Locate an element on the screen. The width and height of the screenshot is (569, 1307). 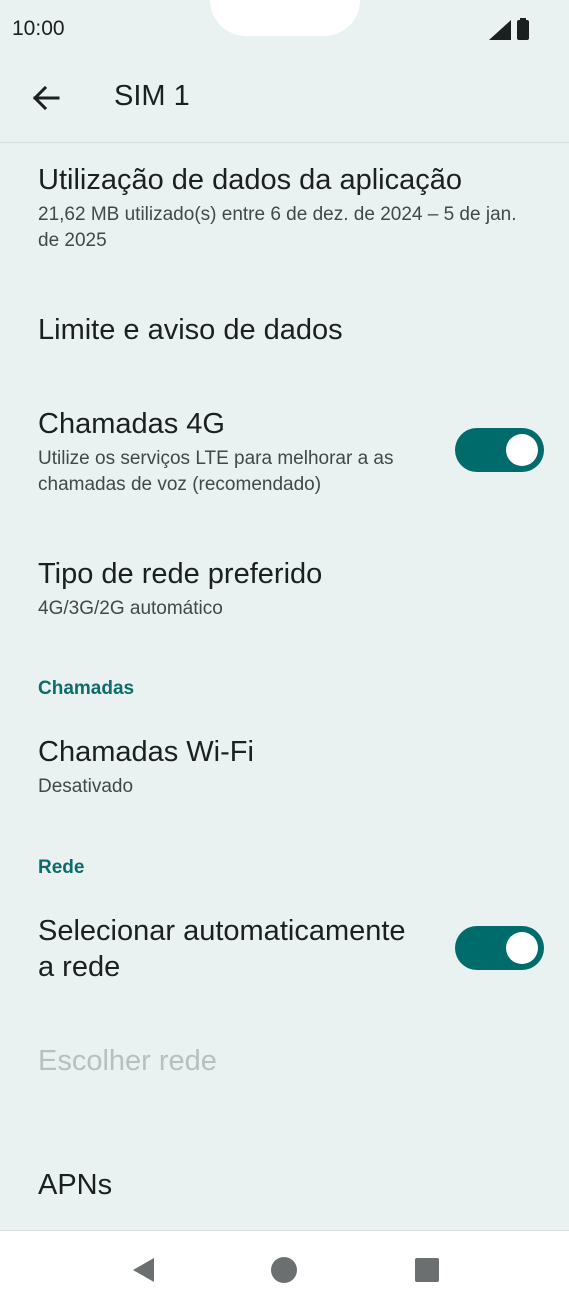
list-item-data-limit: Limite e aviso de dados is located at coordinates (248, 330).